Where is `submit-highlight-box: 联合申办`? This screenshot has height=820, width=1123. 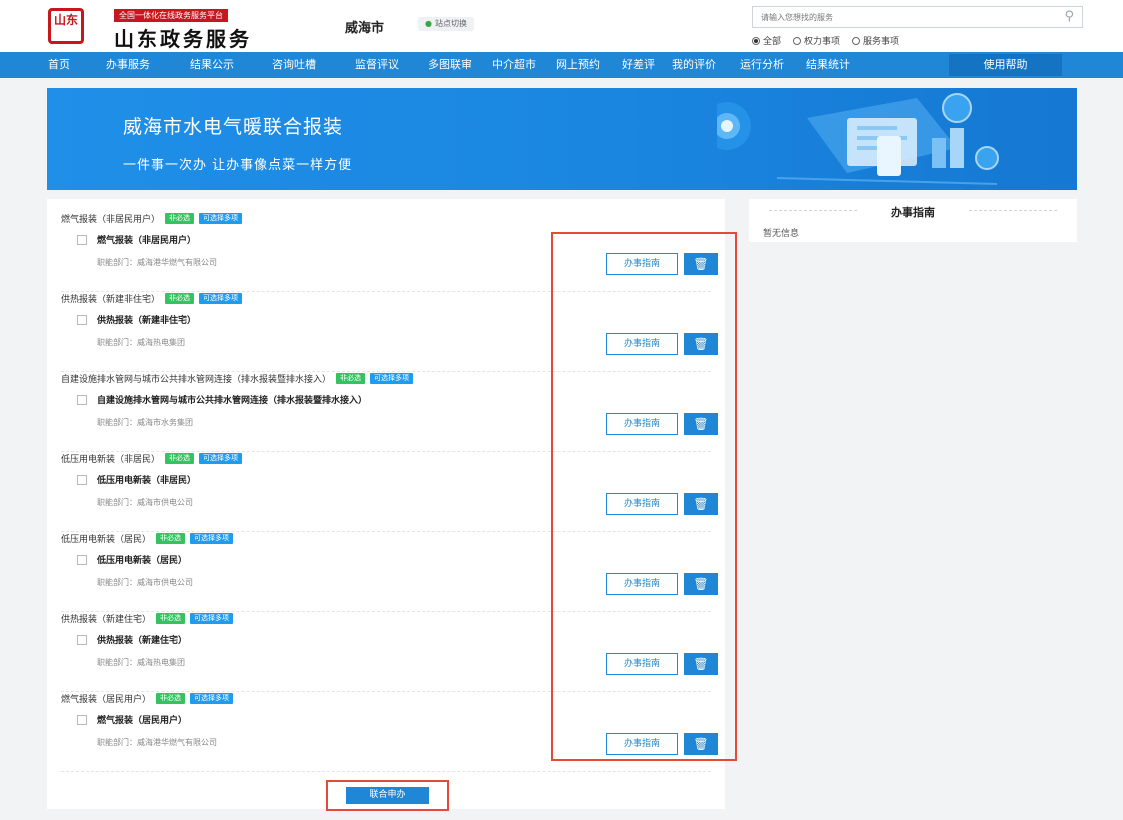
submit-highlight-box: 联合申办 is located at coordinates (387, 795).